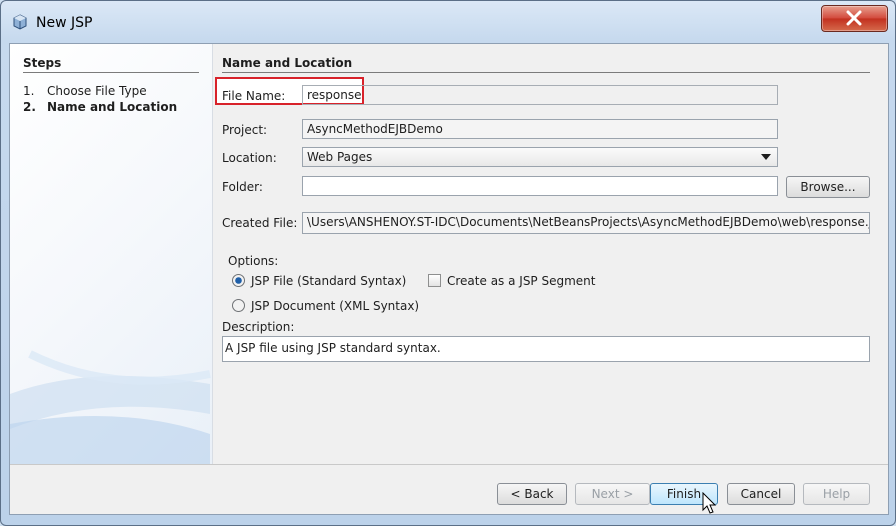  I want to click on step-name-and-location: 2. Name and Location, so click(100, 107).